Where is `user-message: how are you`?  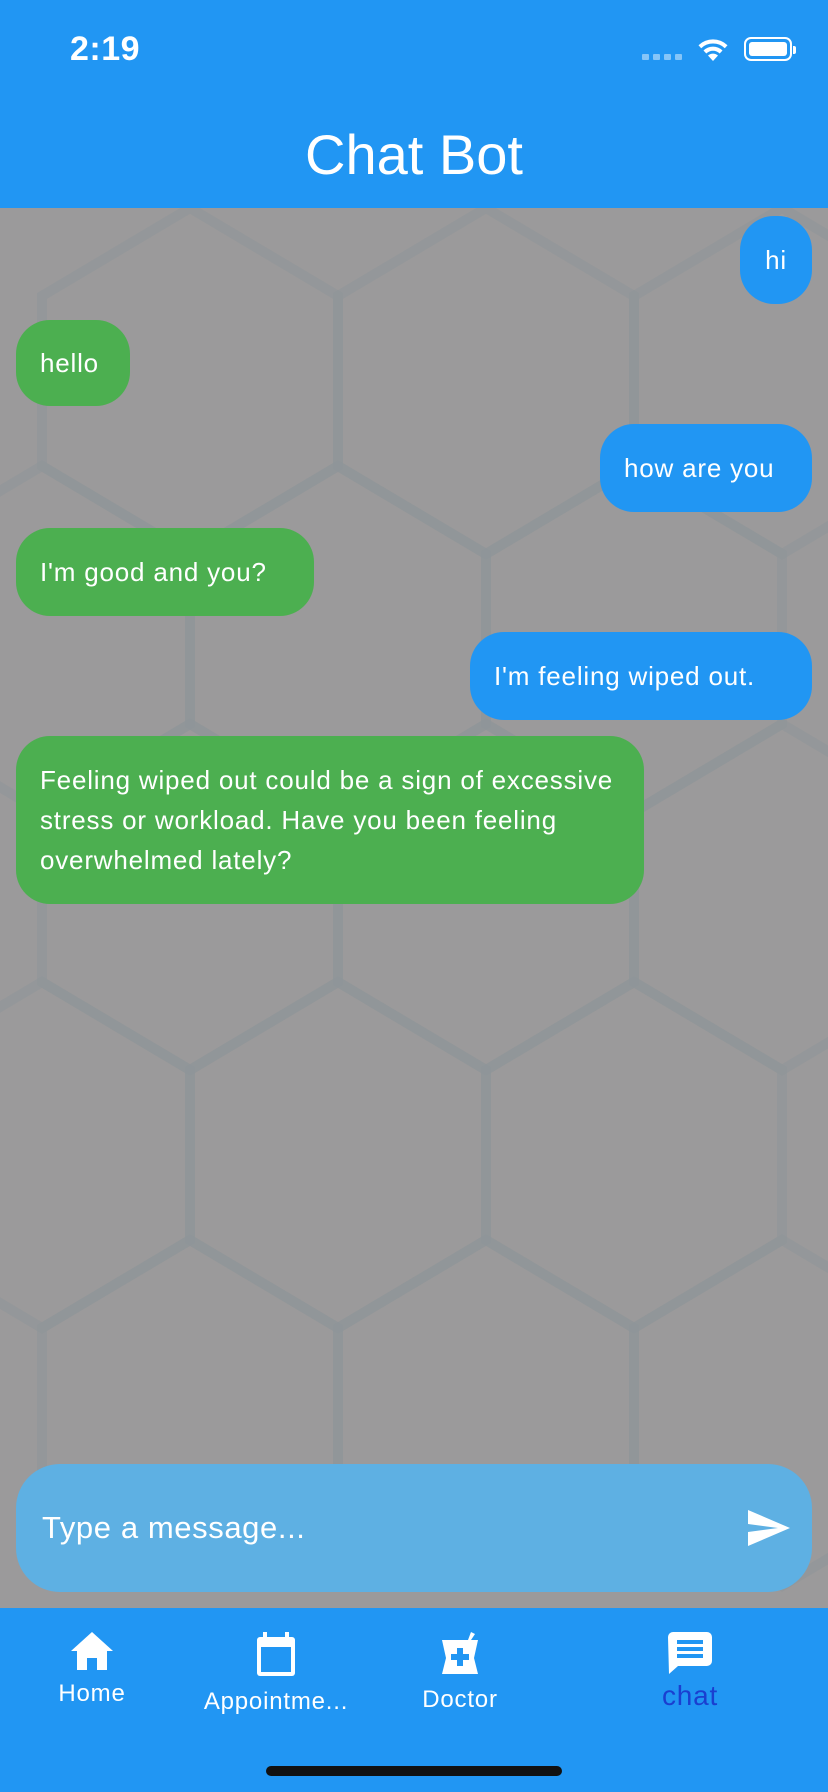 user-message: how are you is located at coordinates (706, 468).